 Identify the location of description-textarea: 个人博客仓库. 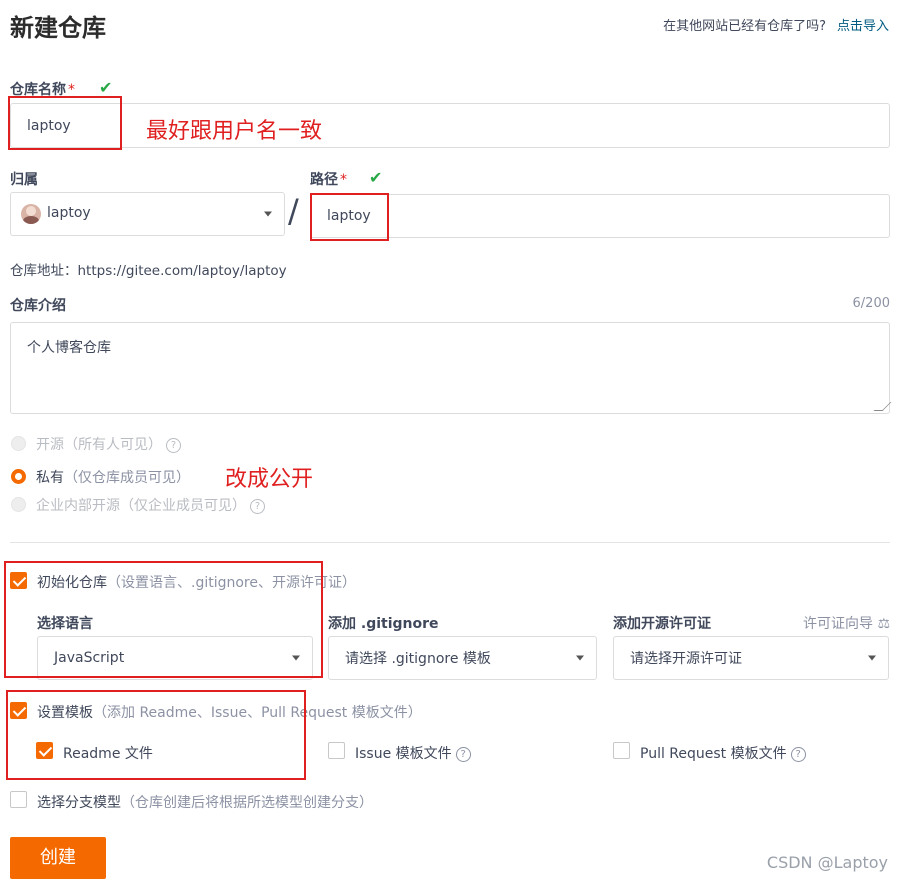
(451, 368).